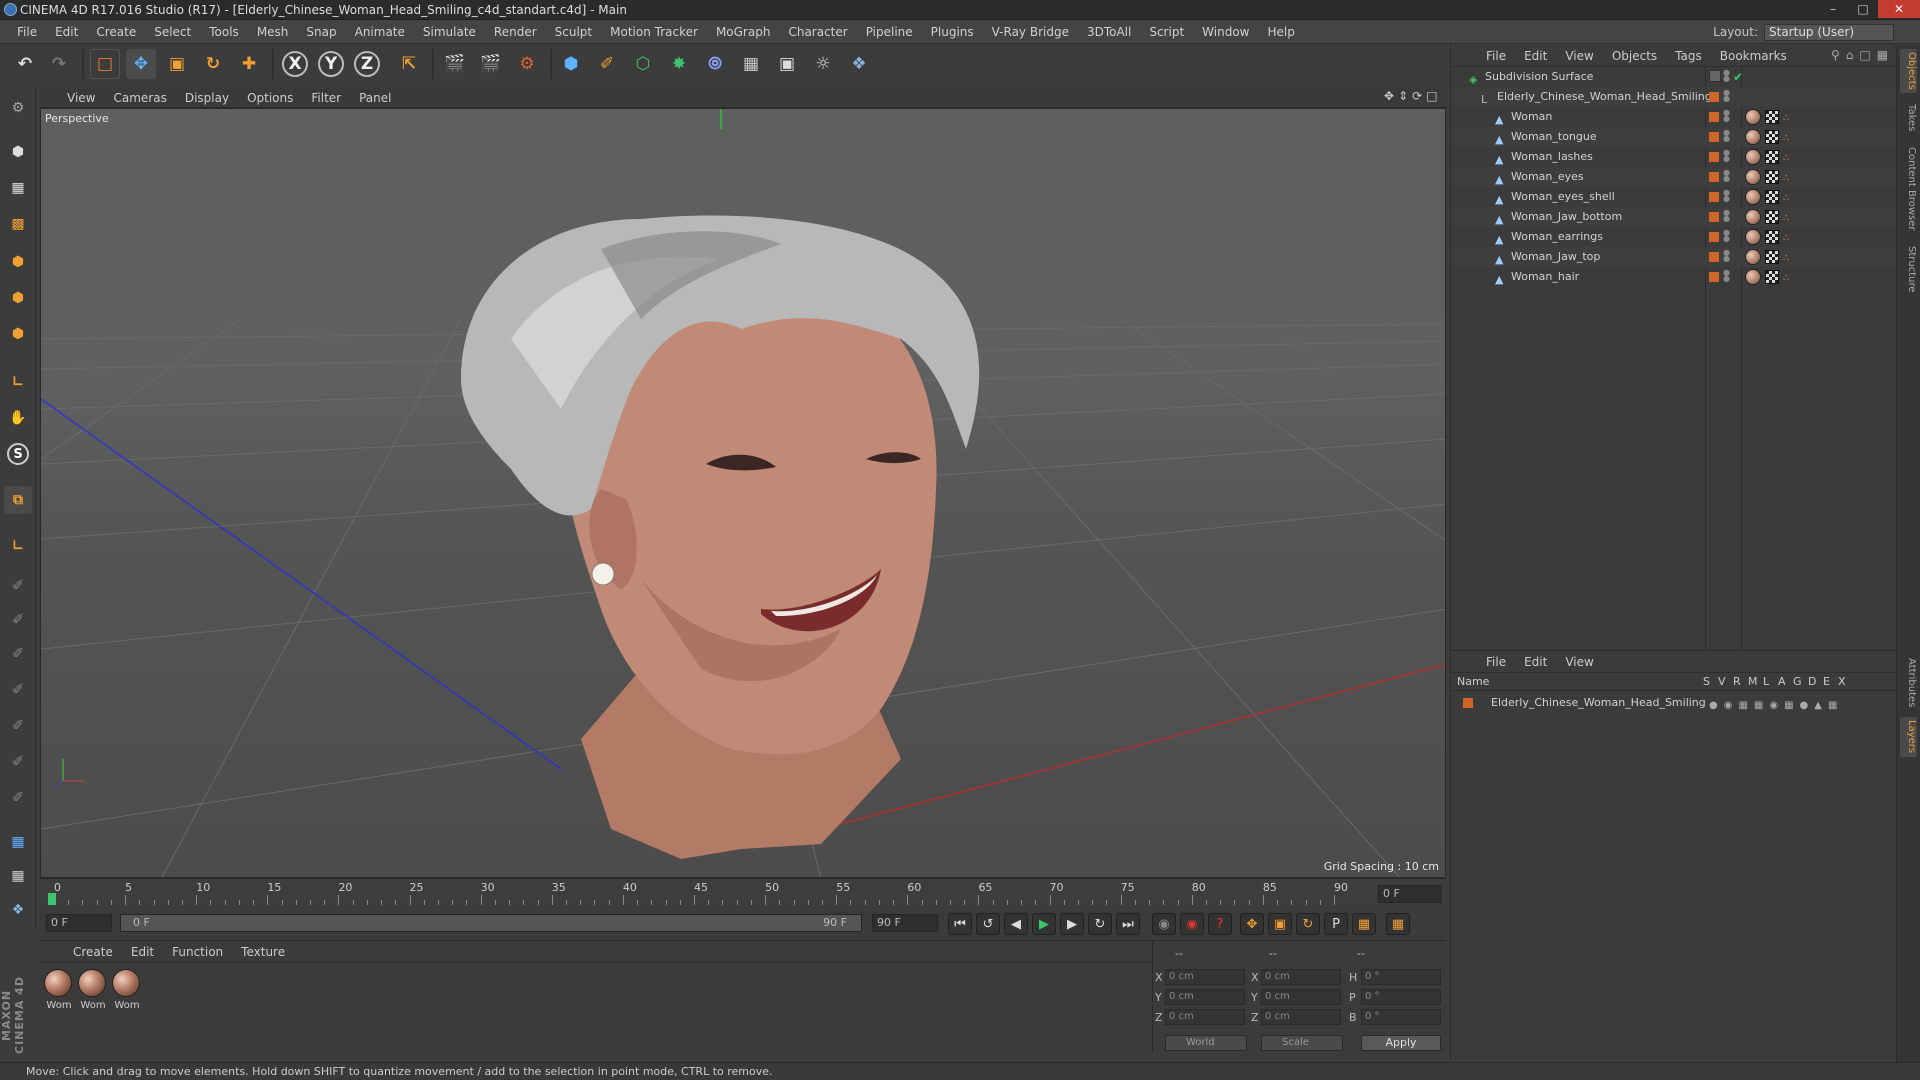  Describe the element at coordinates (1552, 157) in the screenshot. I see `object-name: Woman_lashes` at that location.